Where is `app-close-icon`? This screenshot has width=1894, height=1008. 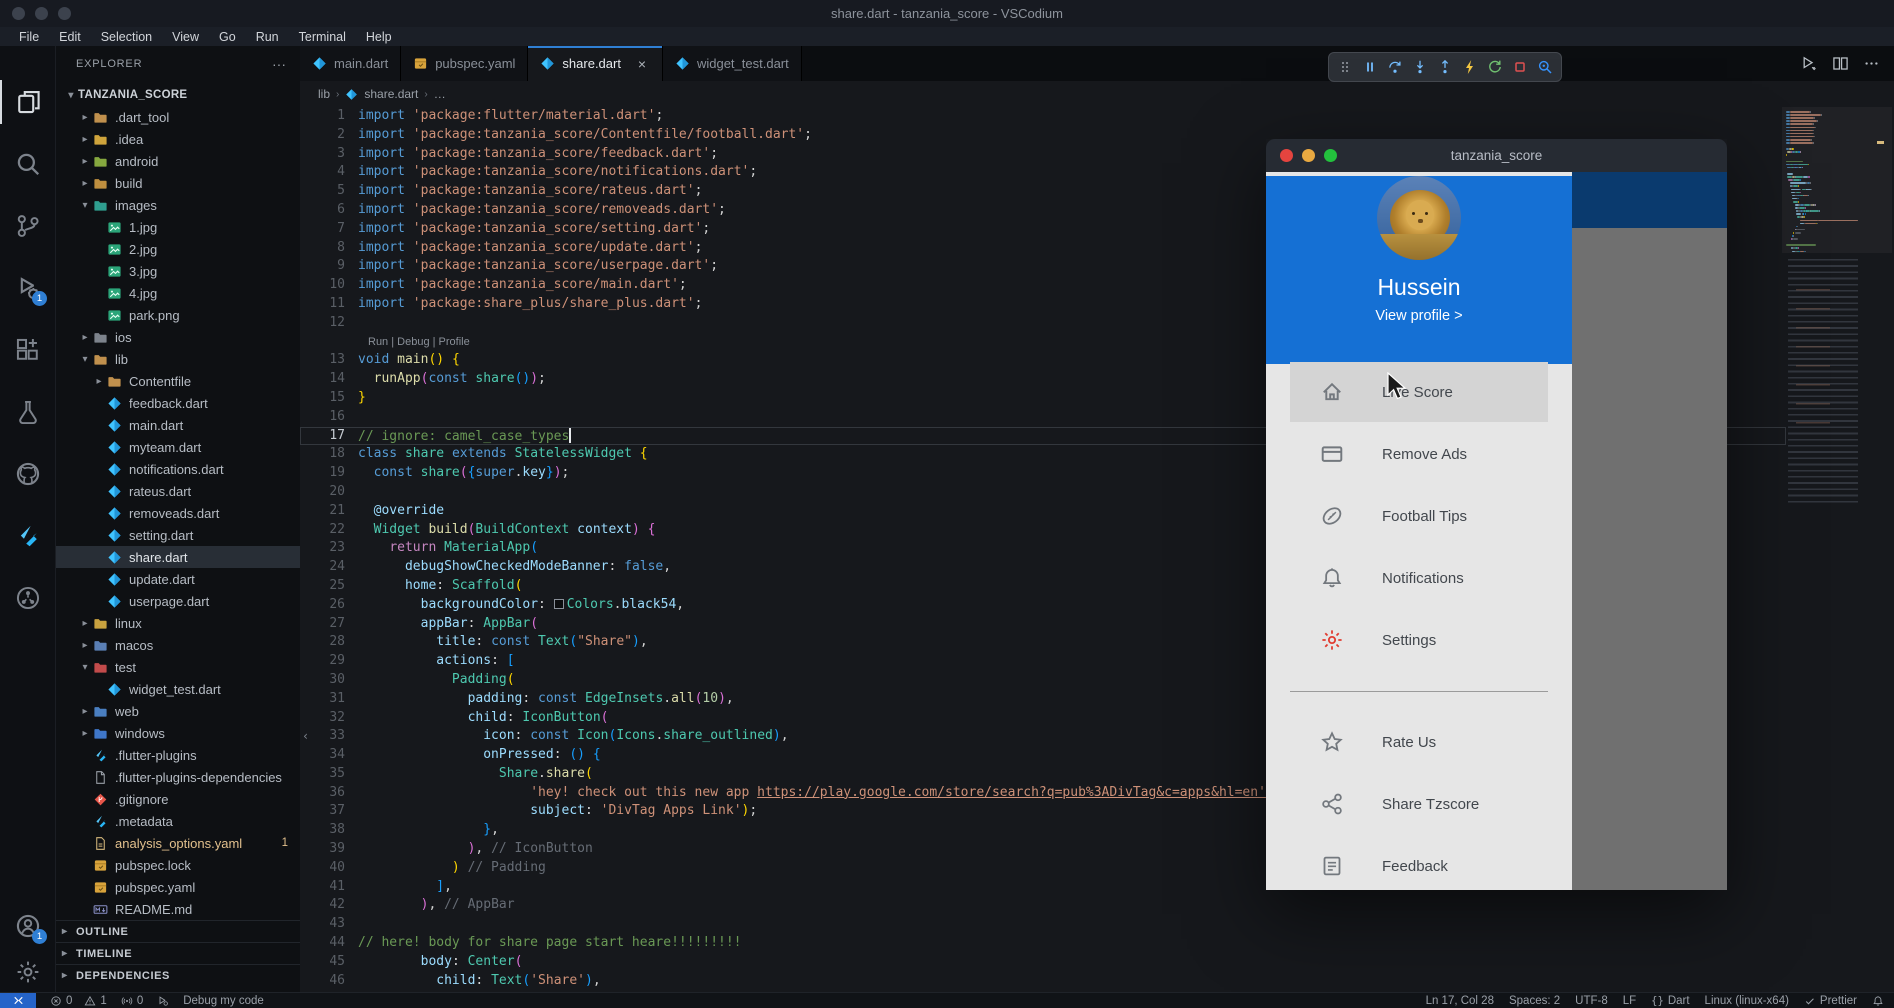 app-close-icon is located at coordinates (1286, 155).